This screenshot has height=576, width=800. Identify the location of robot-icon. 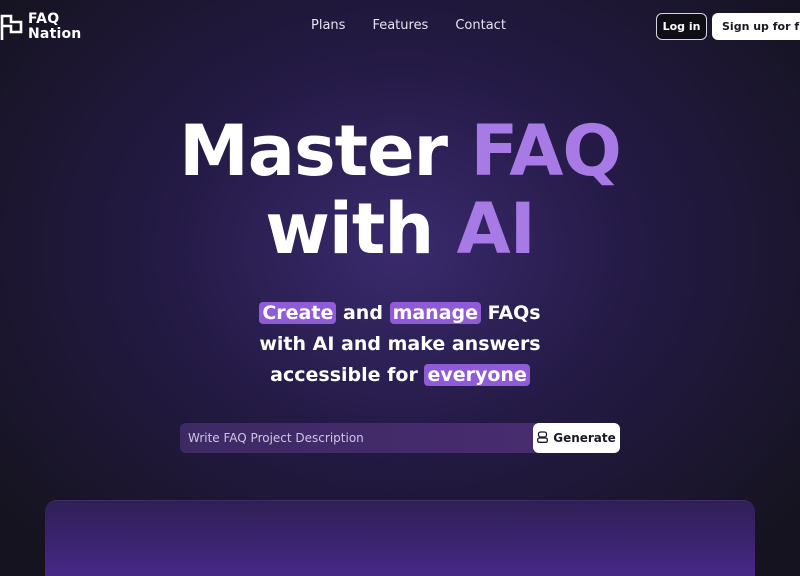
(543, 438).